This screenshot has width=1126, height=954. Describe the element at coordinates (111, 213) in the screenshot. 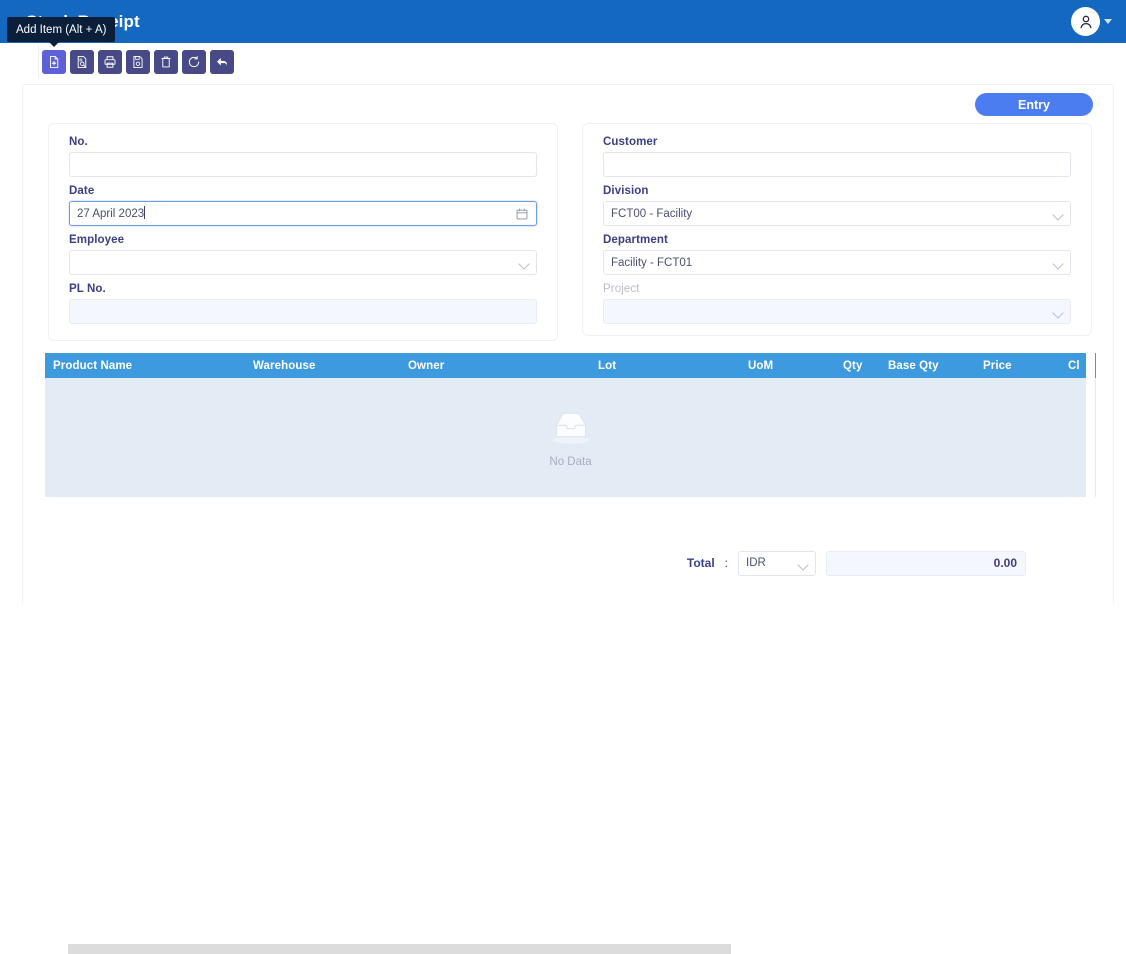

I see `field-date-value: 27 April 2023` at that location.